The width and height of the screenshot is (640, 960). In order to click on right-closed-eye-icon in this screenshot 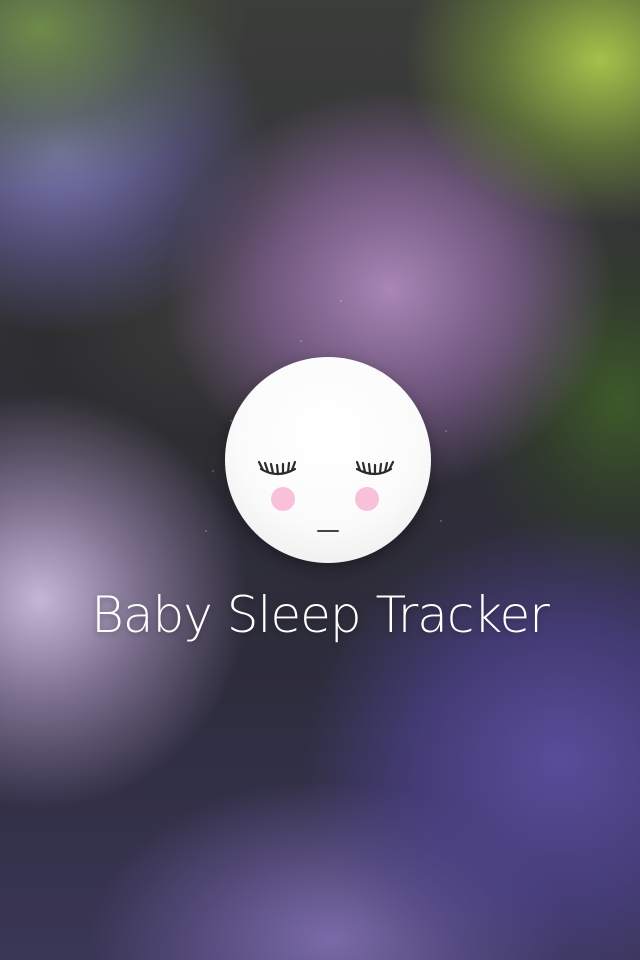, I will do `click(375, 468)`.